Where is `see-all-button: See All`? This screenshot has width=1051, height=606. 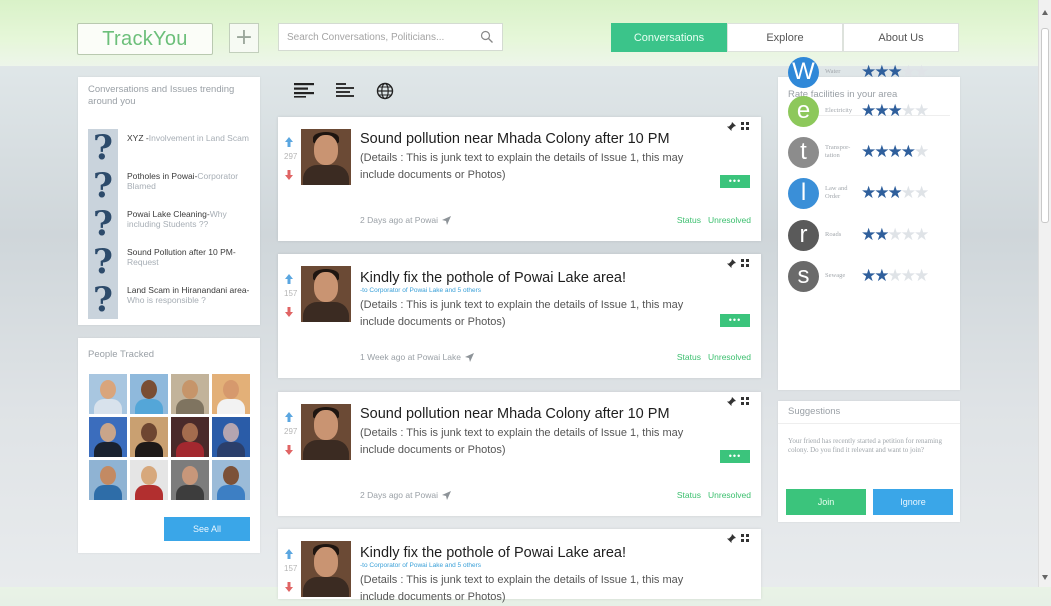
see-all-button: See All is located at coordinates (207, 529).